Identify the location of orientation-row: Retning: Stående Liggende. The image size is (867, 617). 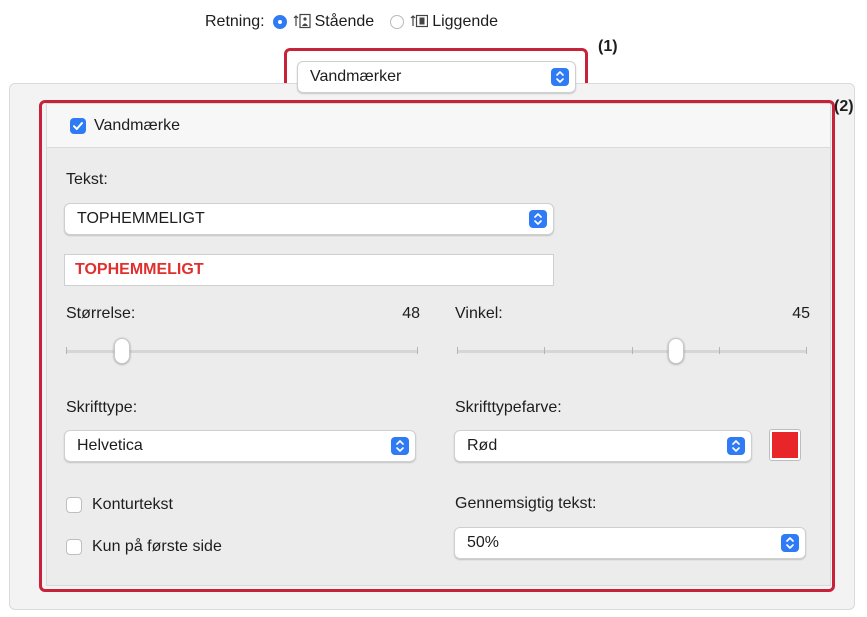
(351, 22).